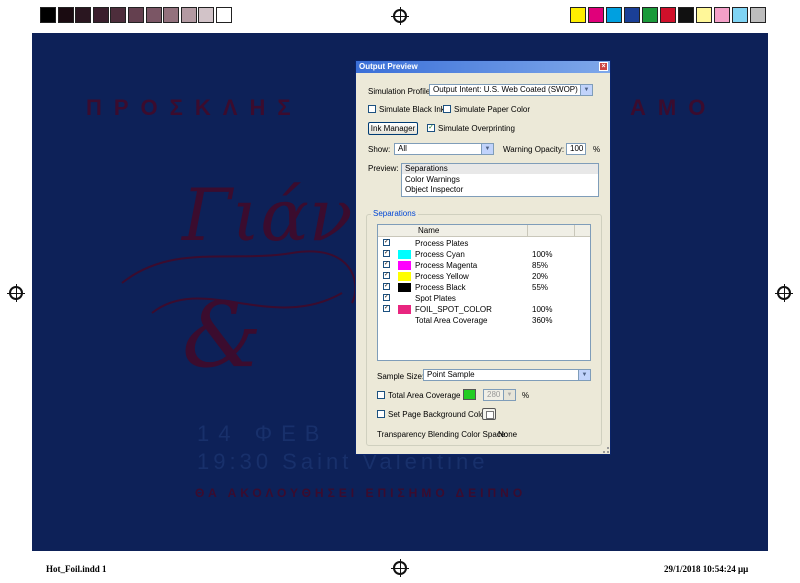 The height and width of the screenshot is (583, 800). Describe the element at coordinates (706, 569) in the screenshot. I see `footer-timestamp: 29/1/2018 10:54:24 μμ` at that location.